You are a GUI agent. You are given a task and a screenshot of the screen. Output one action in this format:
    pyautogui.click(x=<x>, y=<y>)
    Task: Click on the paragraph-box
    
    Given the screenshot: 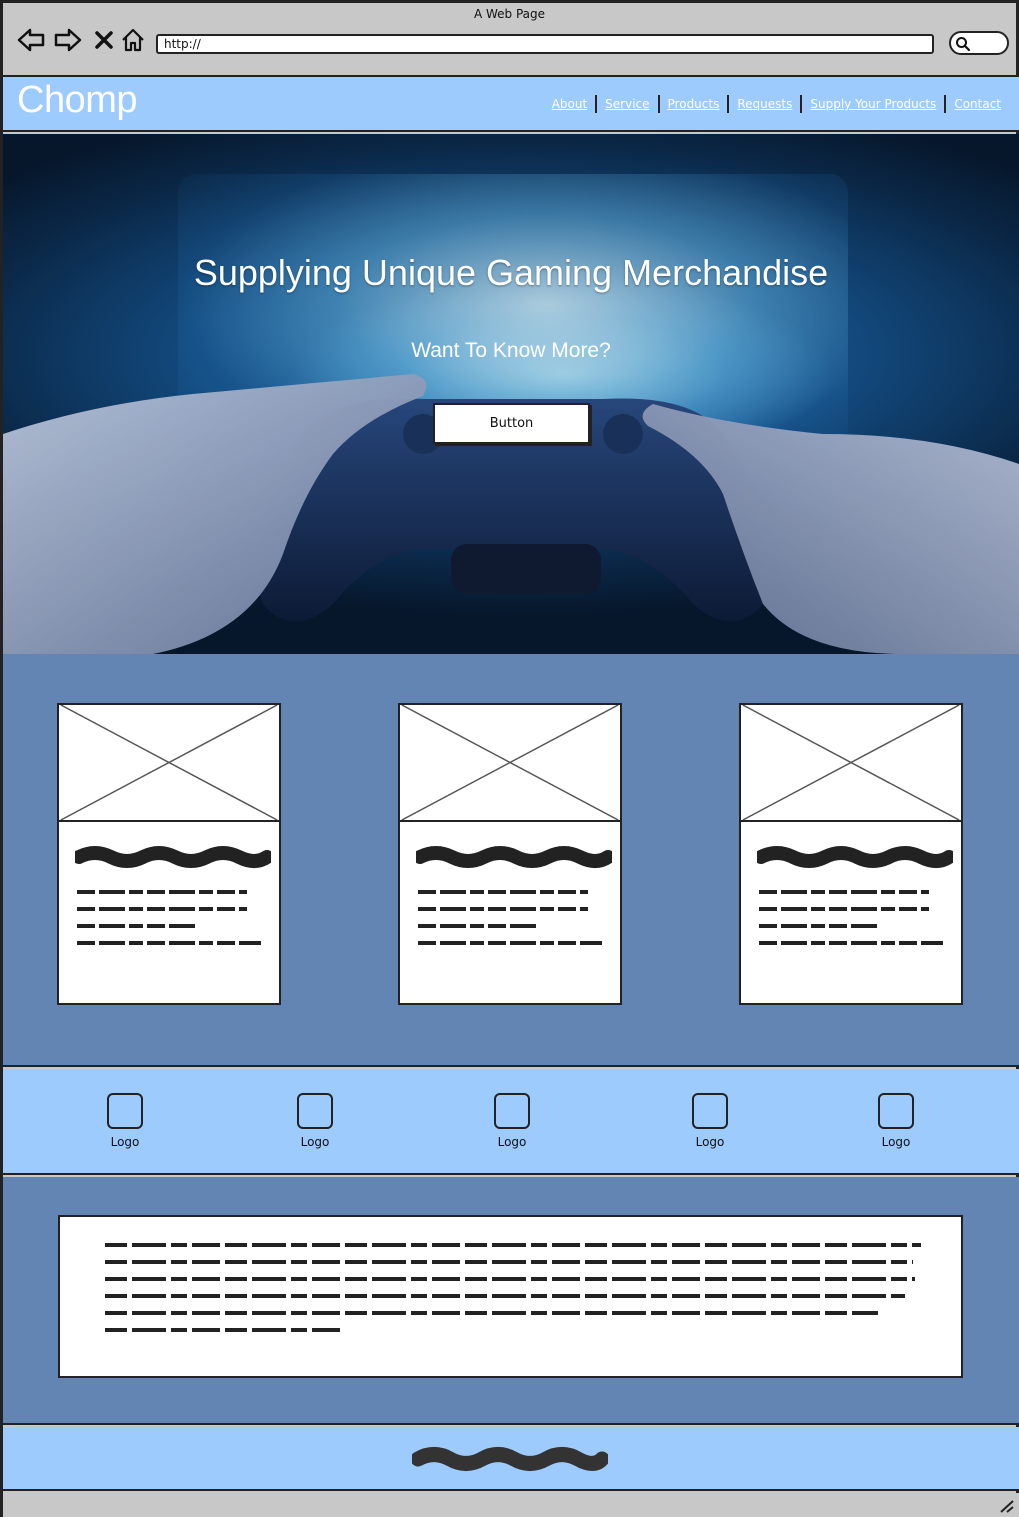 What is the action you would take?
    pyautogui.click(x=510, y=1296)
    